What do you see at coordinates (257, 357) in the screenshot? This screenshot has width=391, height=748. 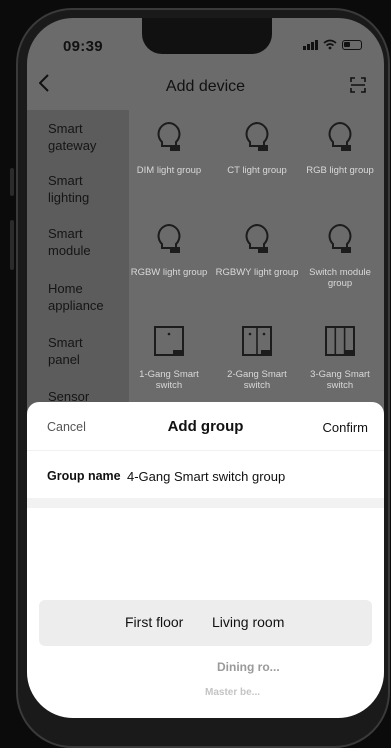 I see `device-item: 2-Gang Smart switch` at bounding box center [257, 357].